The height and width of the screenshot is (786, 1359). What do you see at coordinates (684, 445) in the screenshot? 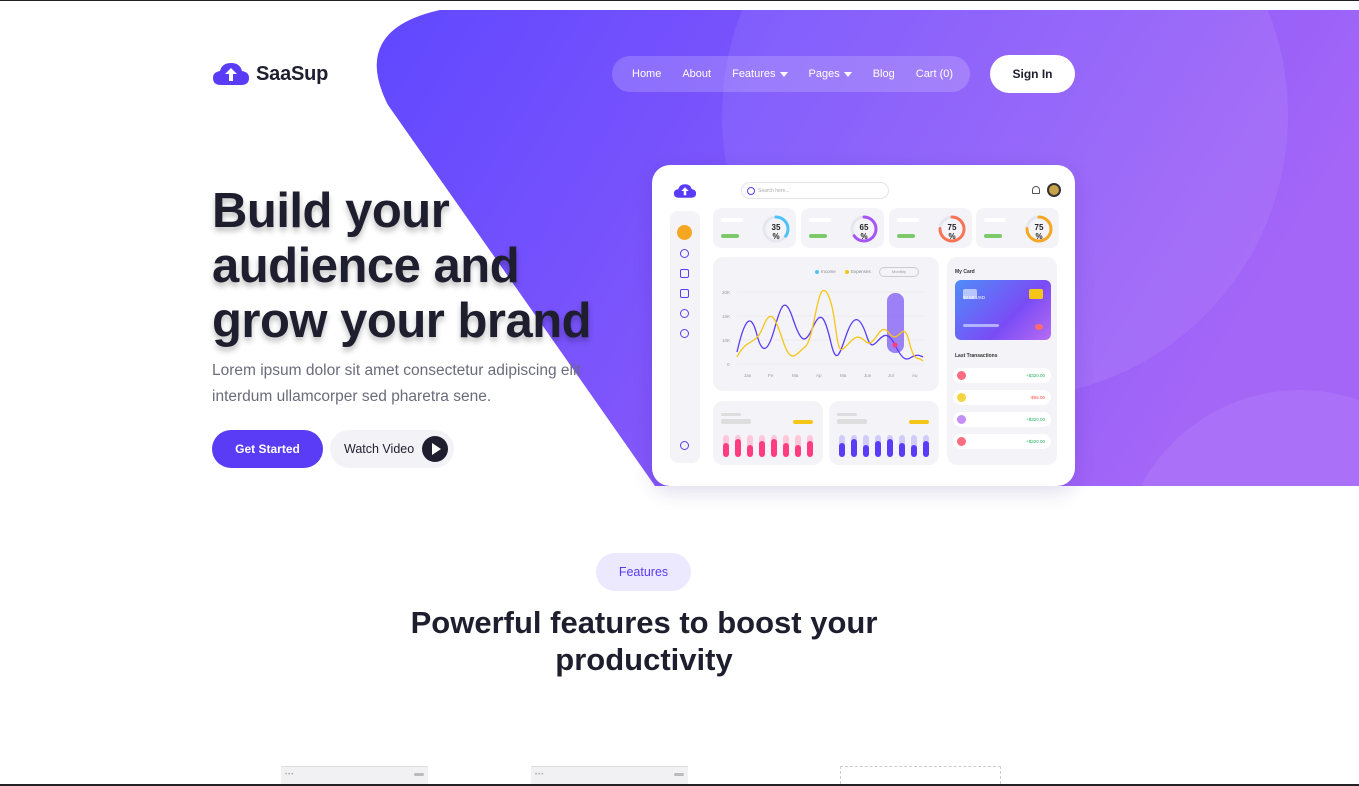
I see `logout-icon` at bounding box center [684, 445].